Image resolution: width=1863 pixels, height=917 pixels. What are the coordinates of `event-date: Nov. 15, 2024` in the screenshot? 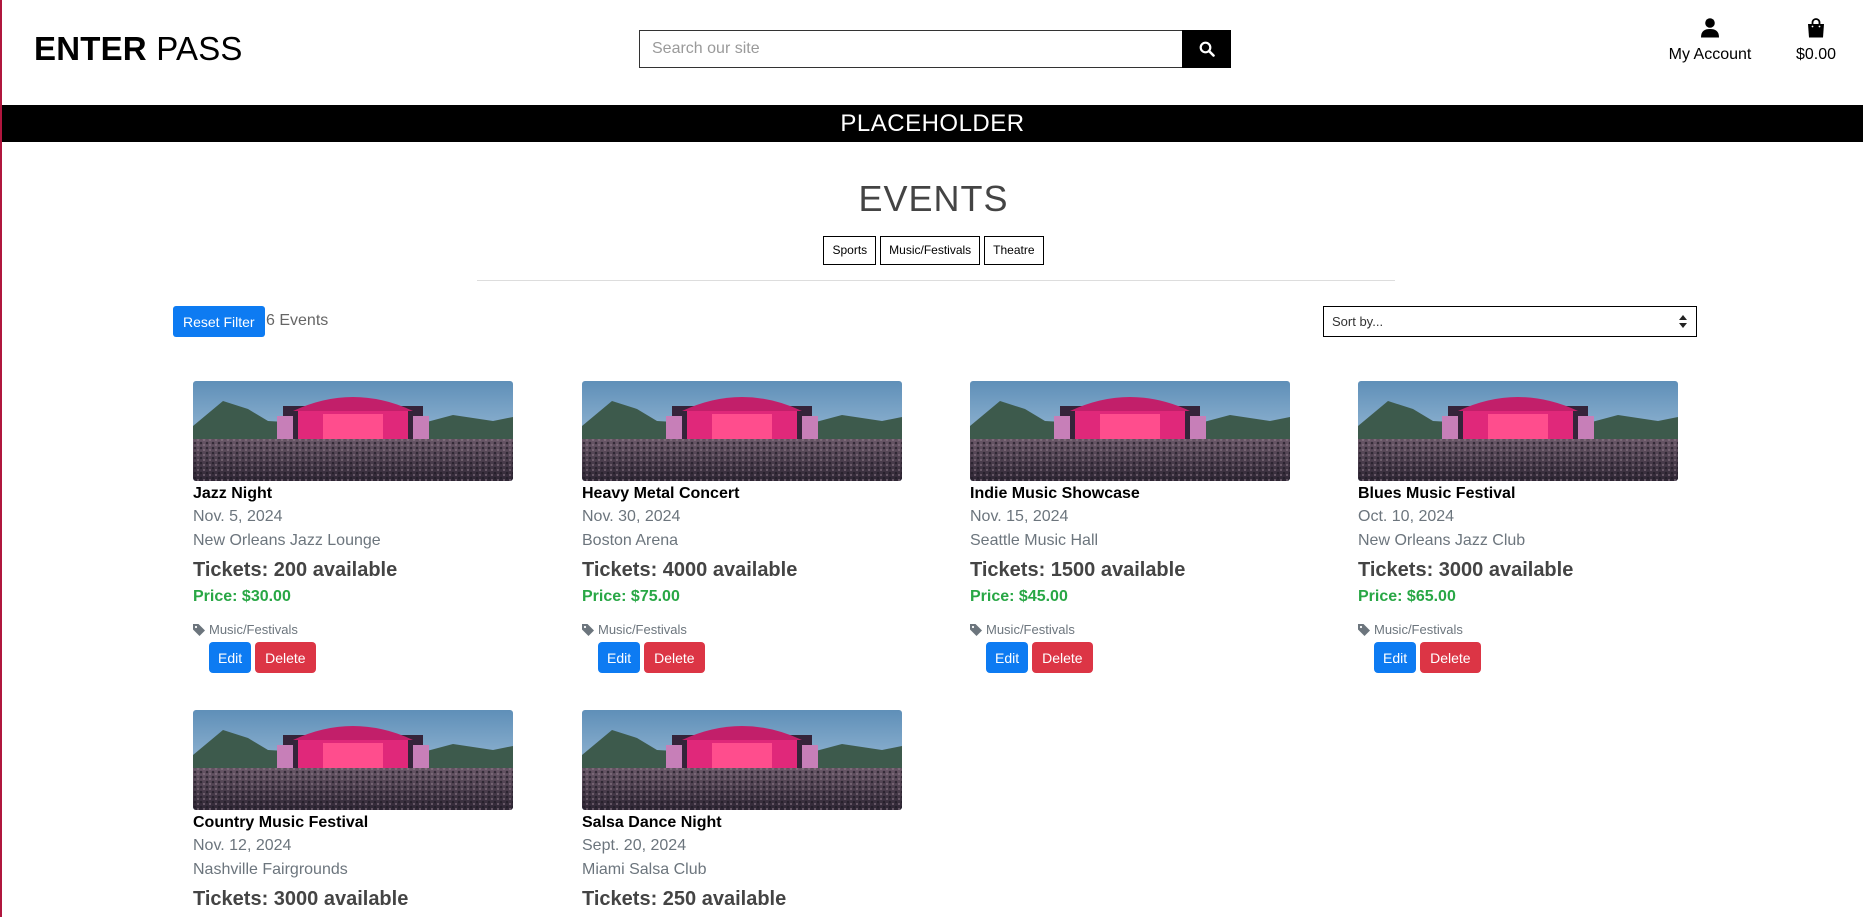 It's located at (1019, 516).